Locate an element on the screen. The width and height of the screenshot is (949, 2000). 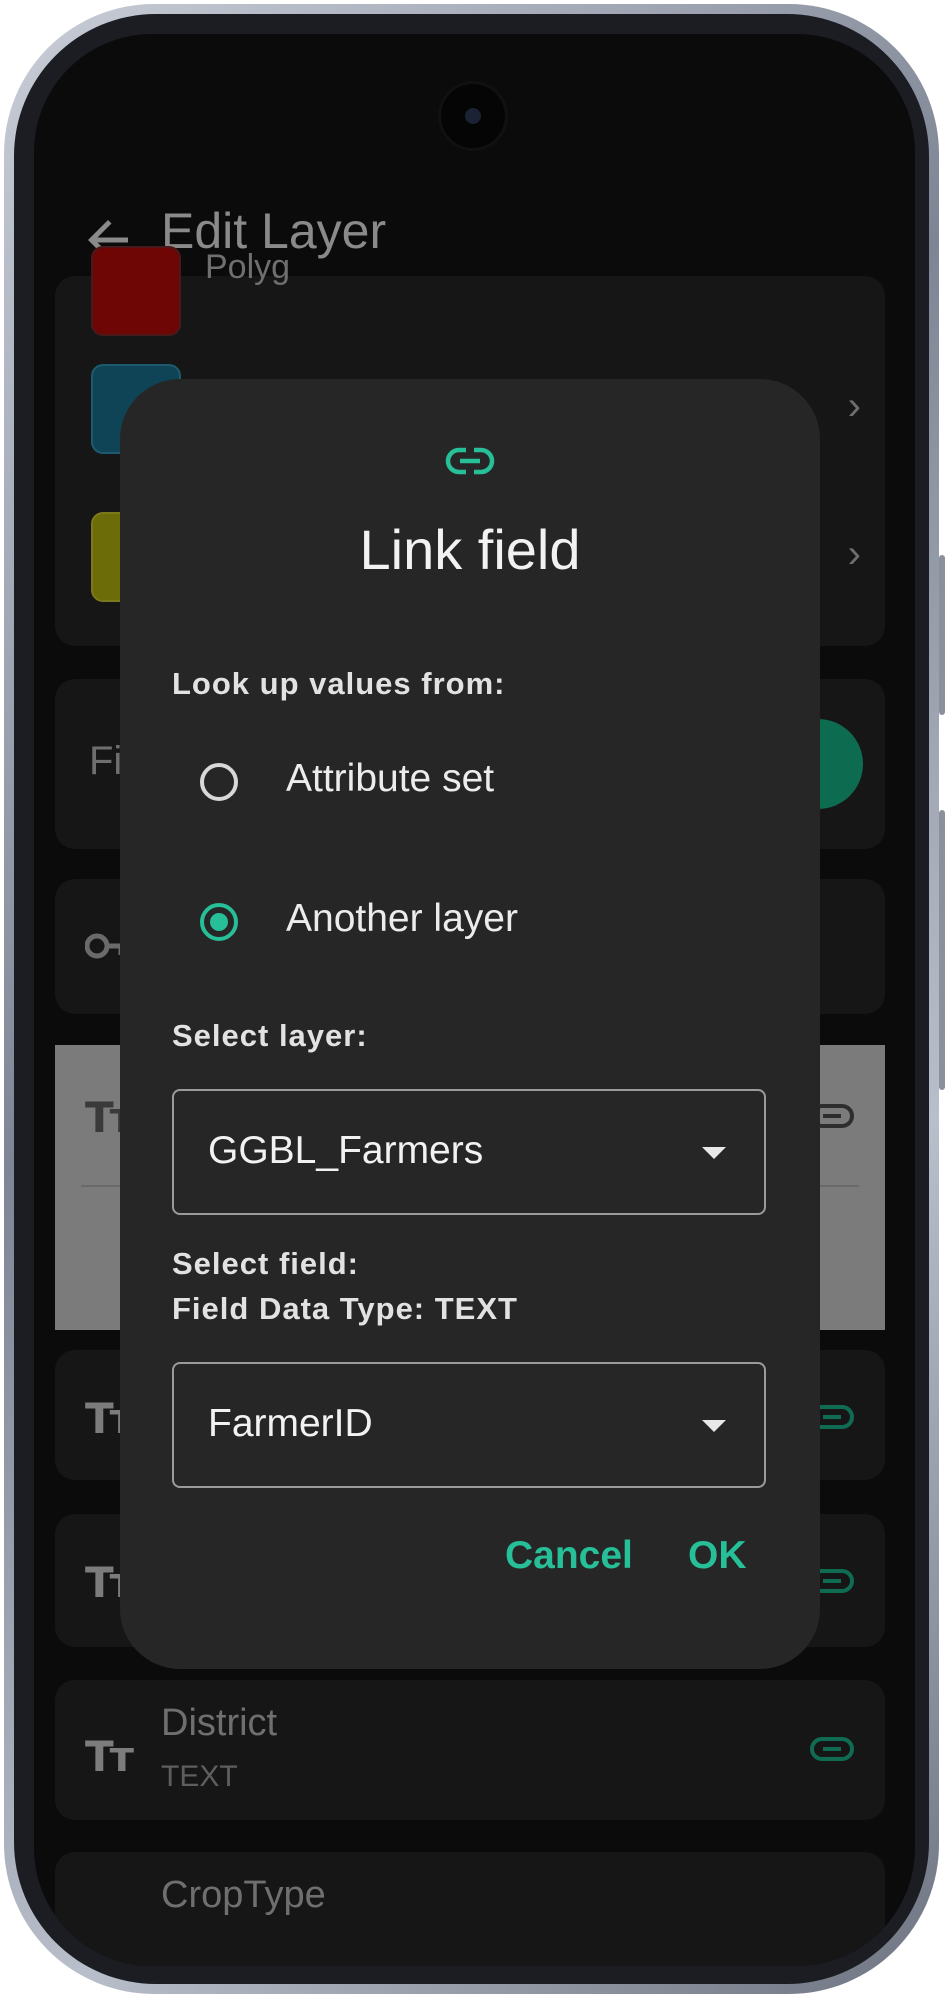
radio-option-another-layer: Another layer is located at coordinates (480, 925).